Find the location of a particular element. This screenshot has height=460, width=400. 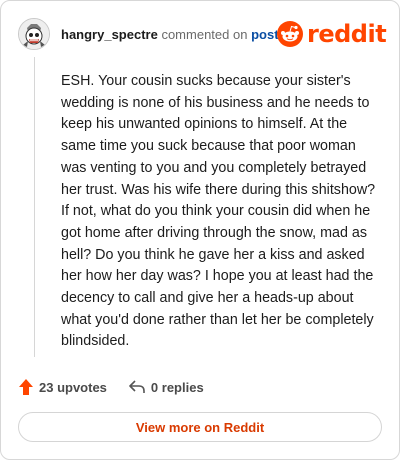

reddit-wordmark: reddit is located at coordinates (347, 34).